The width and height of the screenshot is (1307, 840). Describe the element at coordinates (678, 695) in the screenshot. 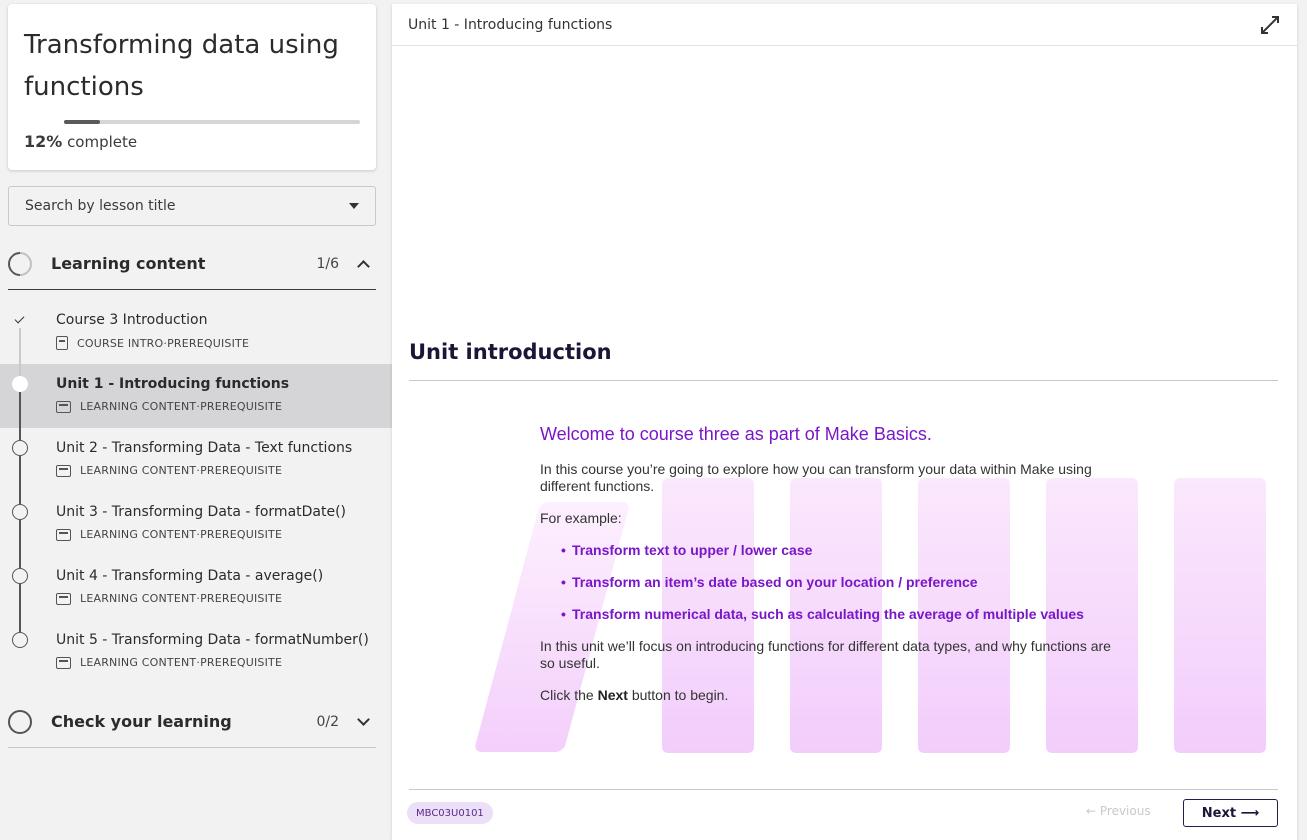

I see `cta-text-end: button to begin.` at that location.